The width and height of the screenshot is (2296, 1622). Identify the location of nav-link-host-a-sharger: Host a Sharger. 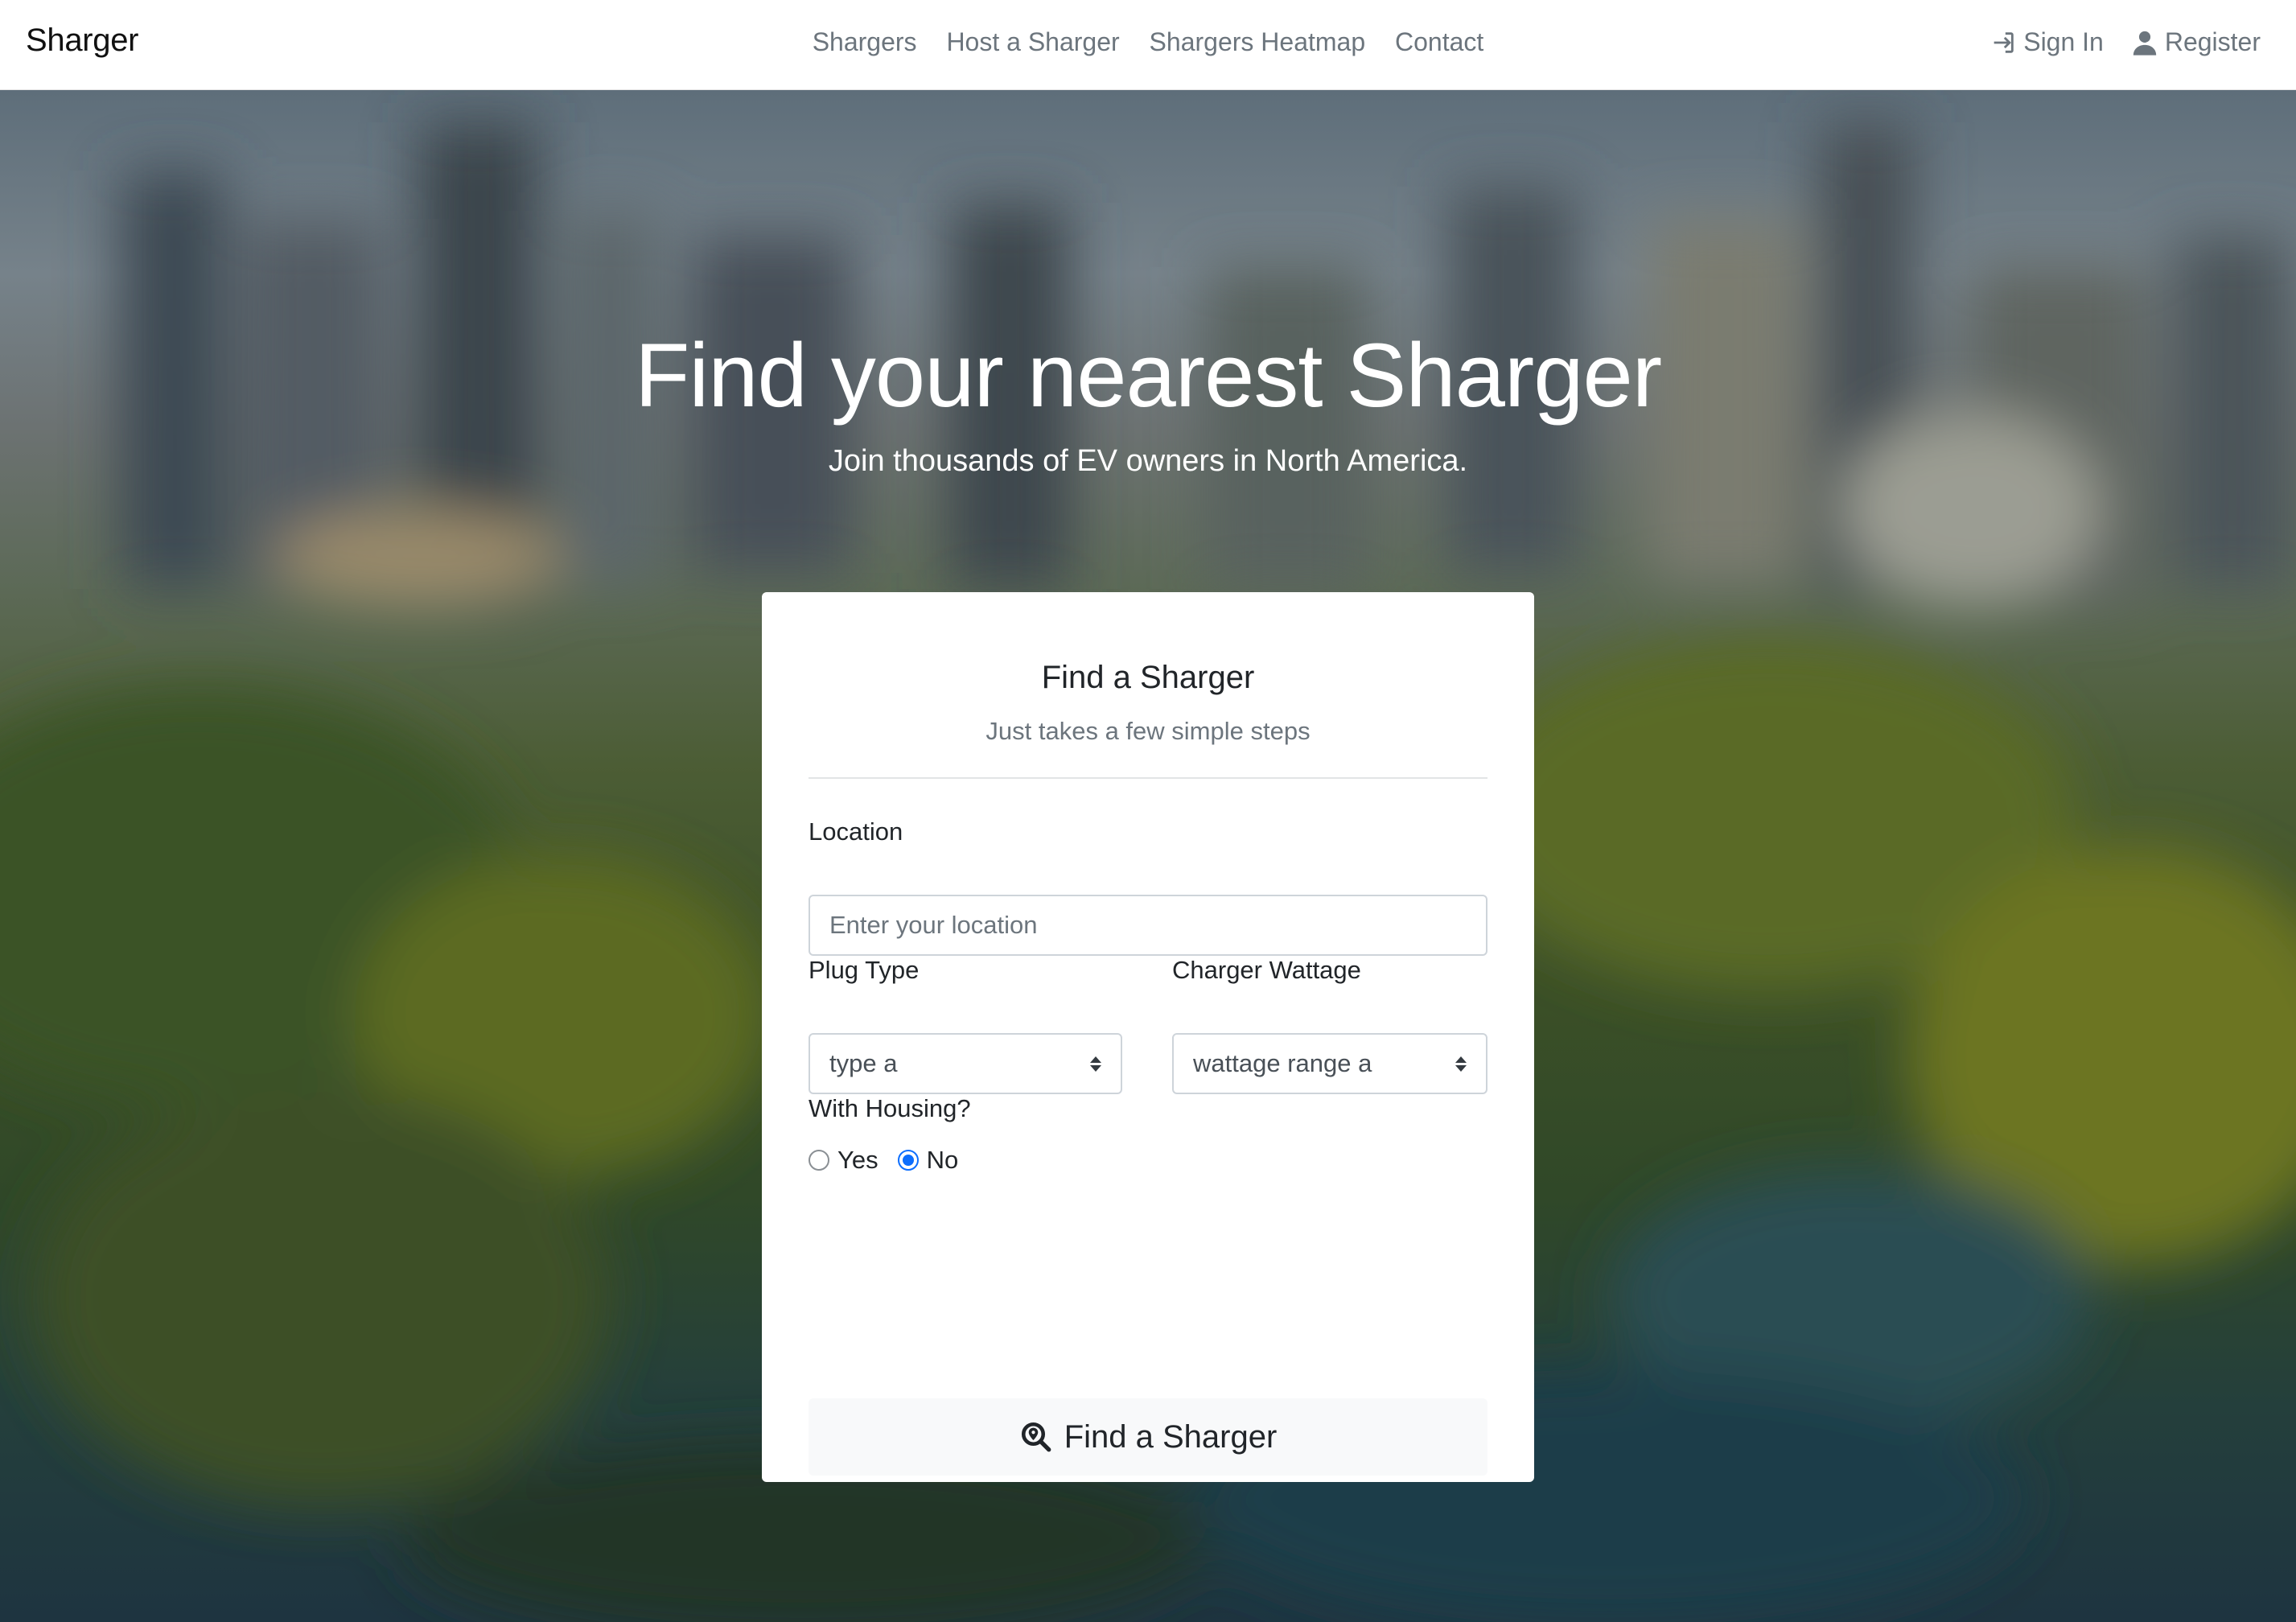
(1032, 41).